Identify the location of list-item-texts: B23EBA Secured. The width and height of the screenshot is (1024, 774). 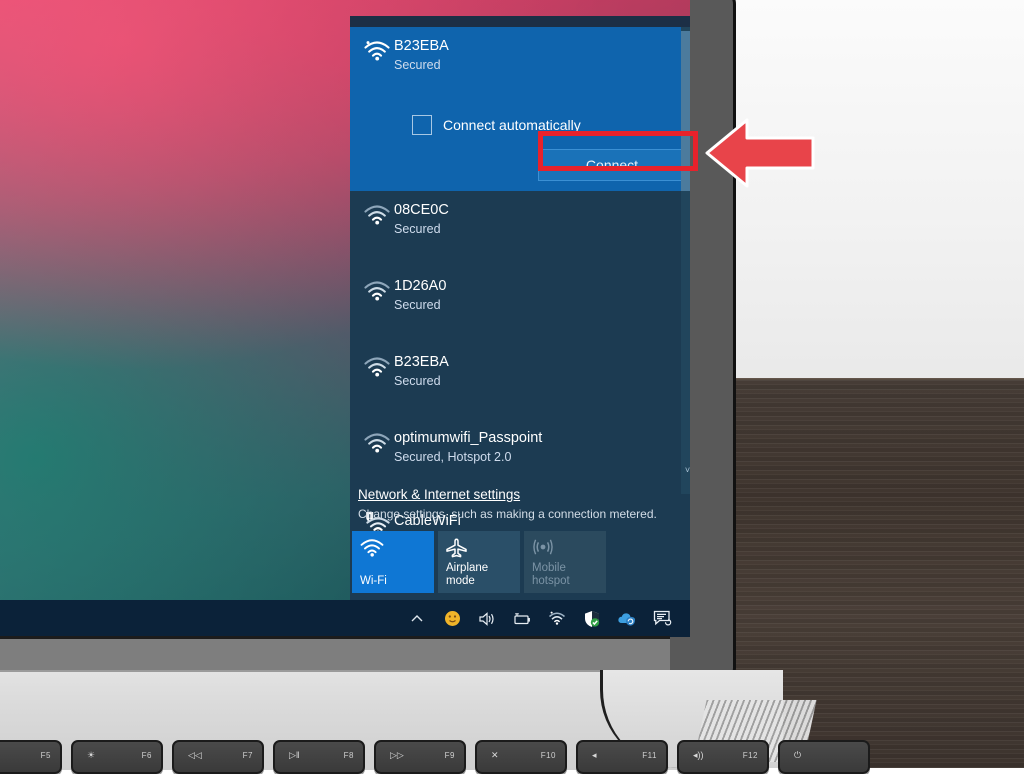
(421, 371).